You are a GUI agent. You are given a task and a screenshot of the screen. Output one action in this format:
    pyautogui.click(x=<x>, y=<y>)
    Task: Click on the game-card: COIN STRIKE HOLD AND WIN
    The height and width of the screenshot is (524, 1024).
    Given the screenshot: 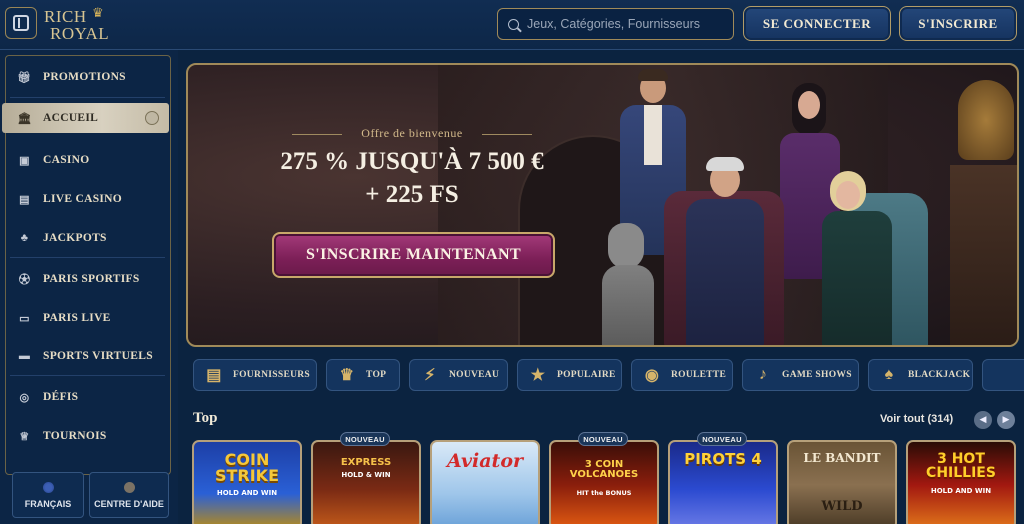 What is the action you would take?
    pyautogui.click(x=247, y=482)
    